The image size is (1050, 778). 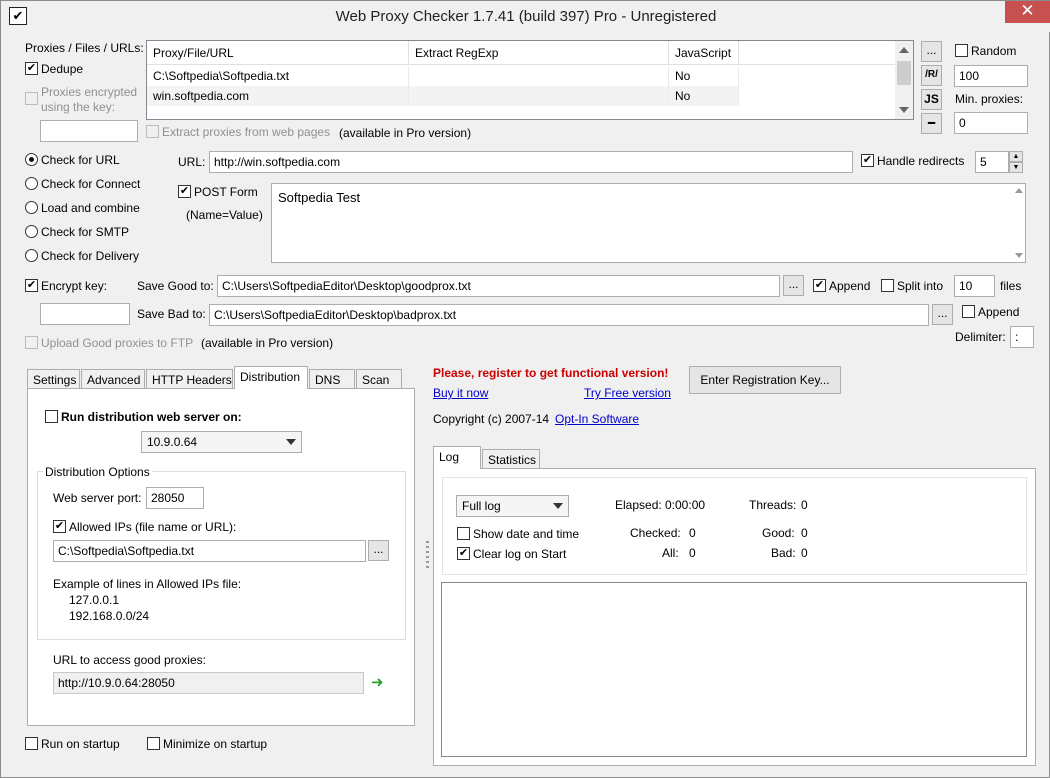 I want to click on decrypt-key-input, so click(x=89, y=131).